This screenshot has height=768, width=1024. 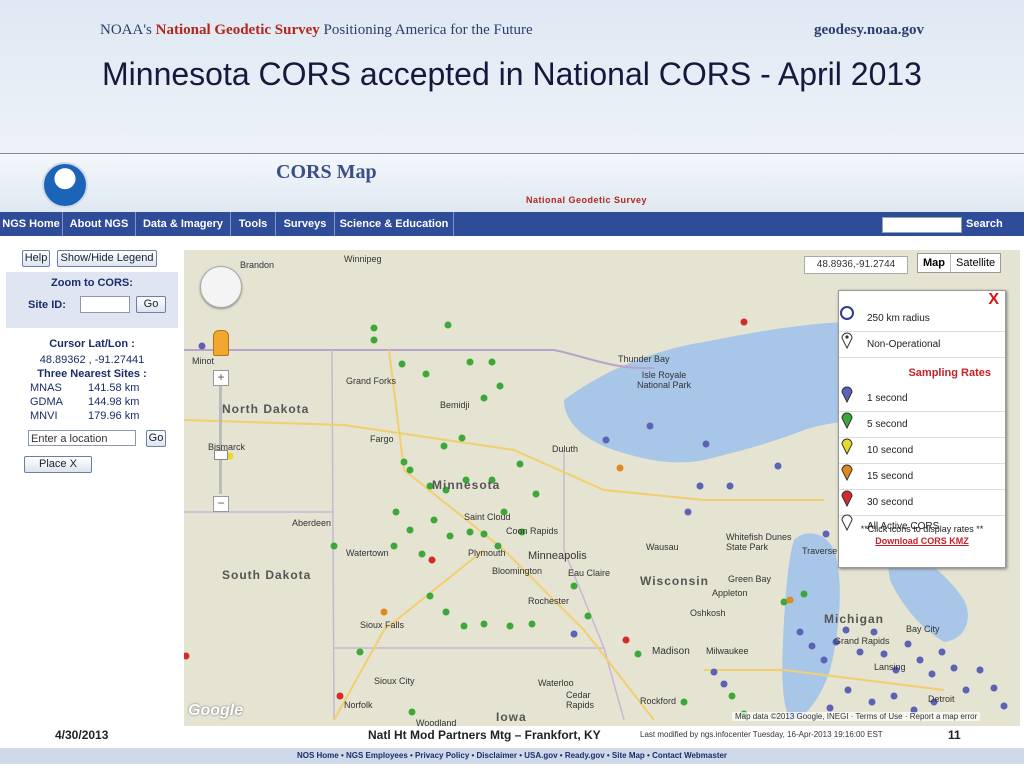 I want to click on show-hide-legend-button: Show/Hide Legend, so click(x=107, y=258).